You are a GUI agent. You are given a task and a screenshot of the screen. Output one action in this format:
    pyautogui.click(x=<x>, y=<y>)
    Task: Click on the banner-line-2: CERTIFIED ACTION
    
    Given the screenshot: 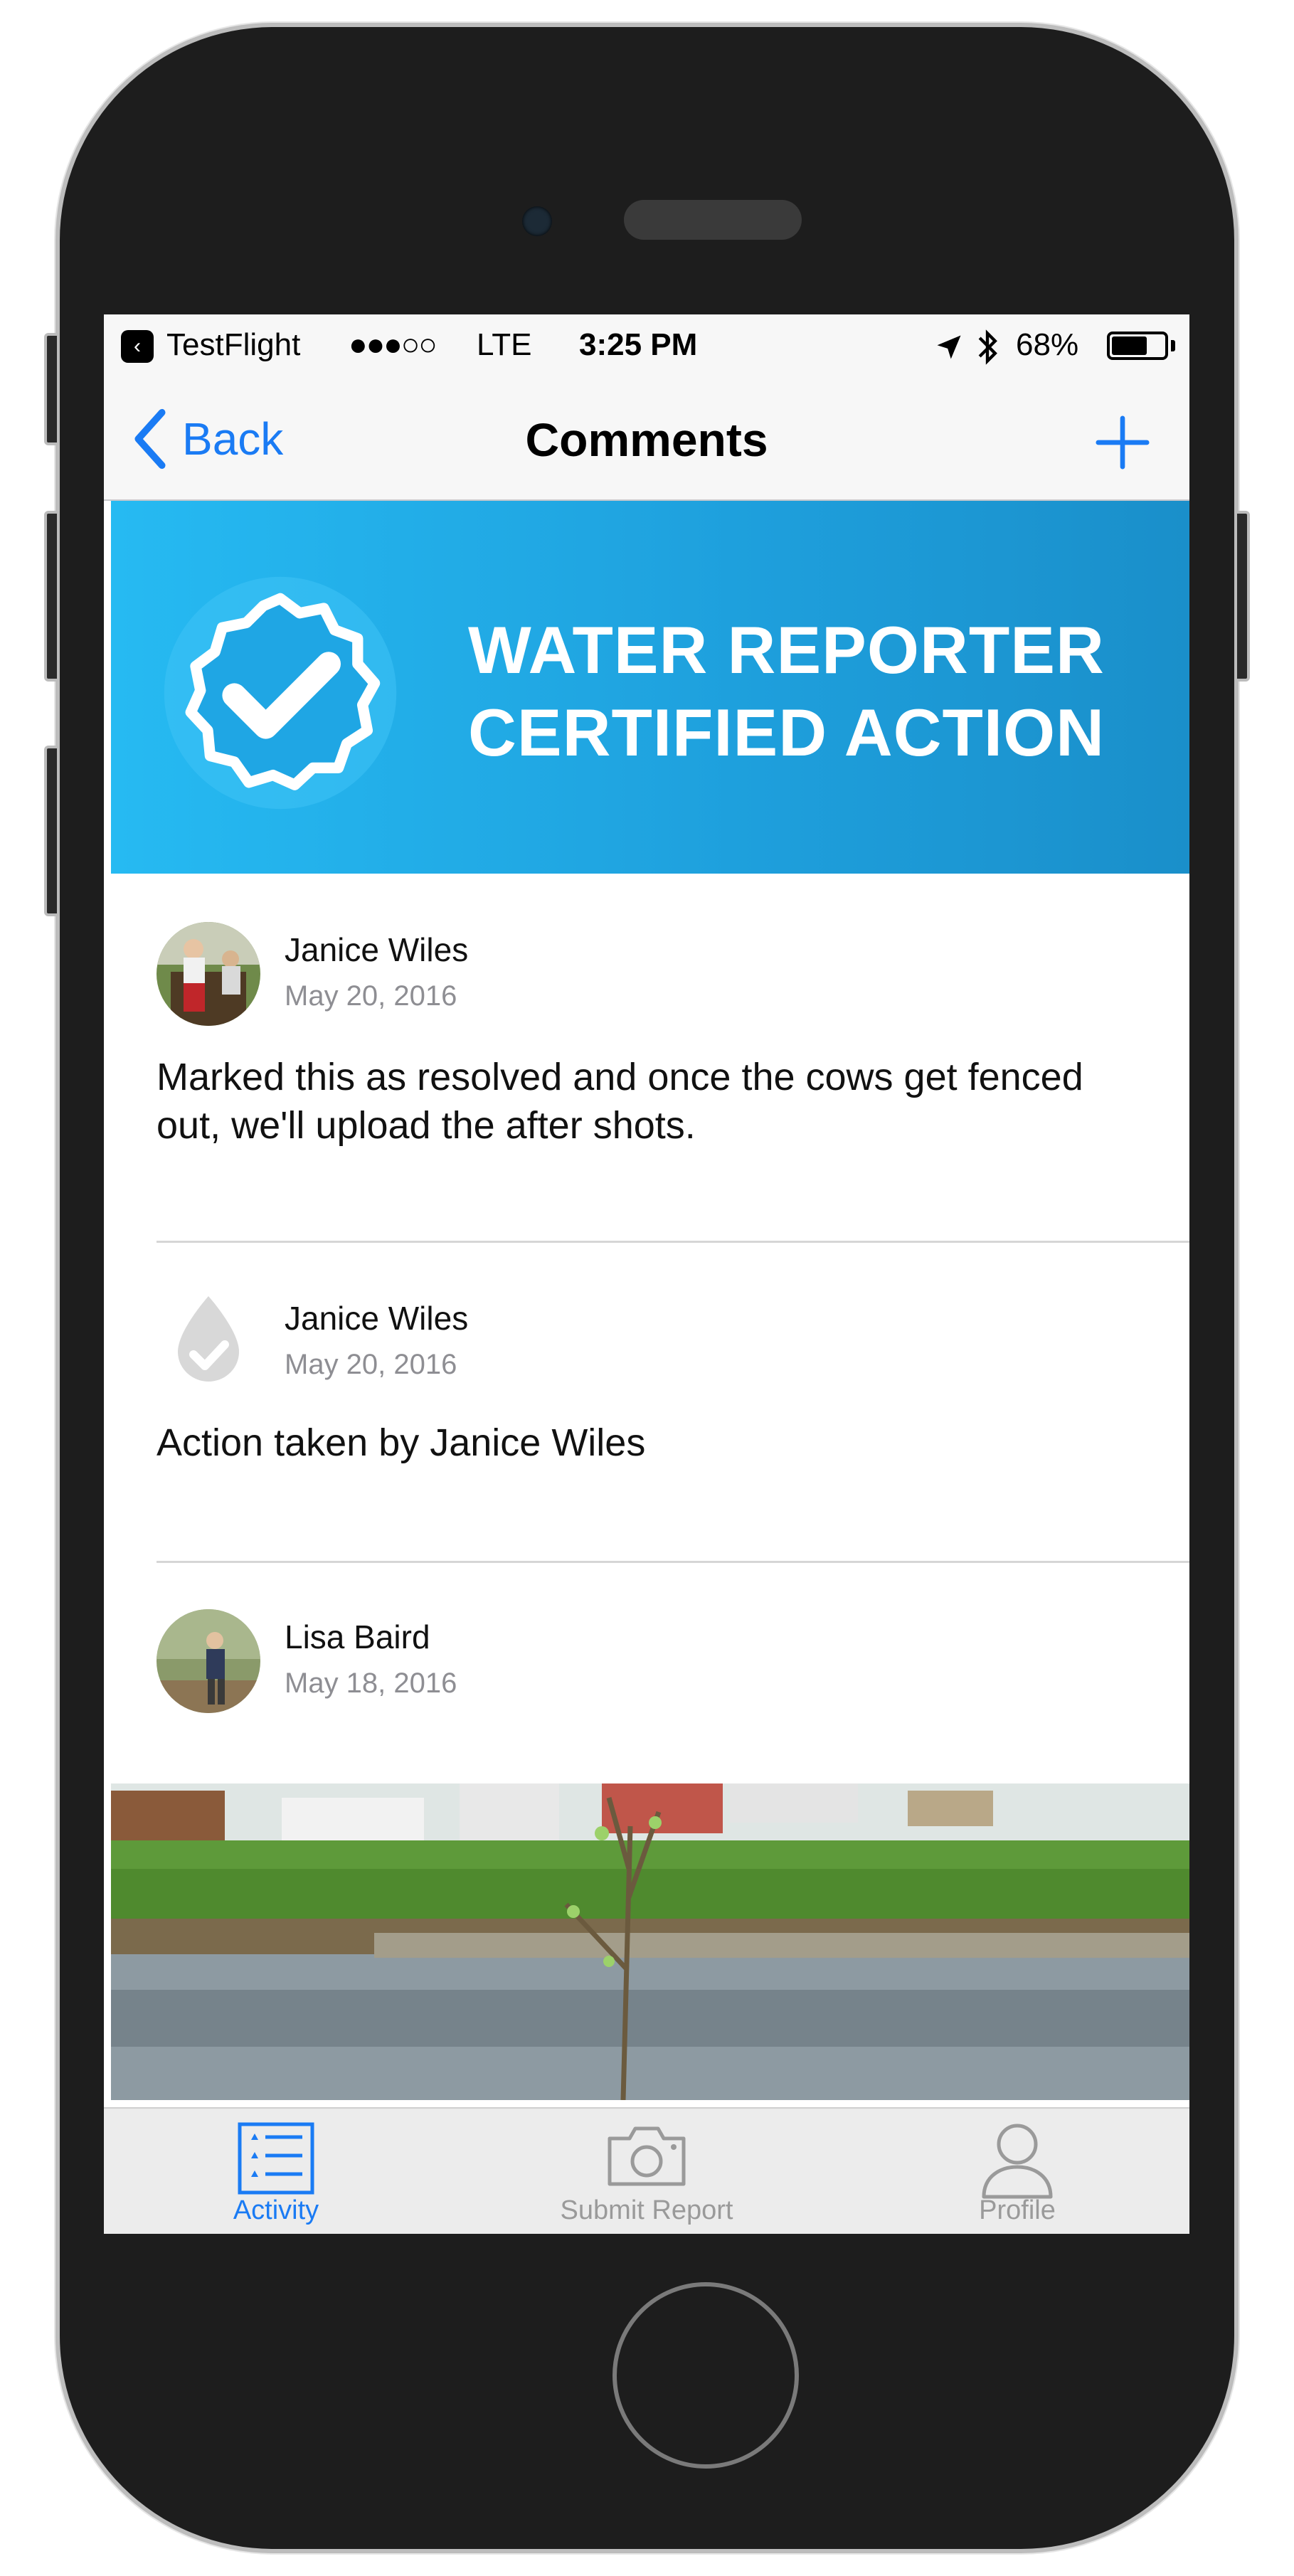 What is the action you would take?
    pyautogui.click(x=786, y=733)
    